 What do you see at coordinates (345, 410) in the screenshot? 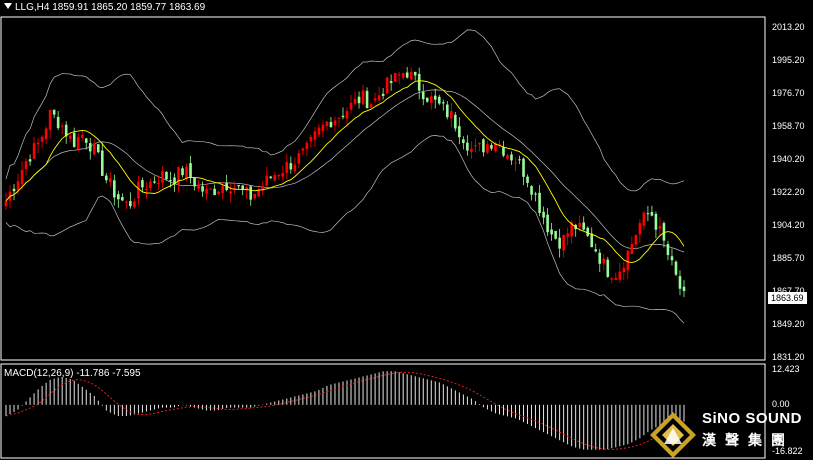
I see `macd-series` at bounding box center [345, 410].